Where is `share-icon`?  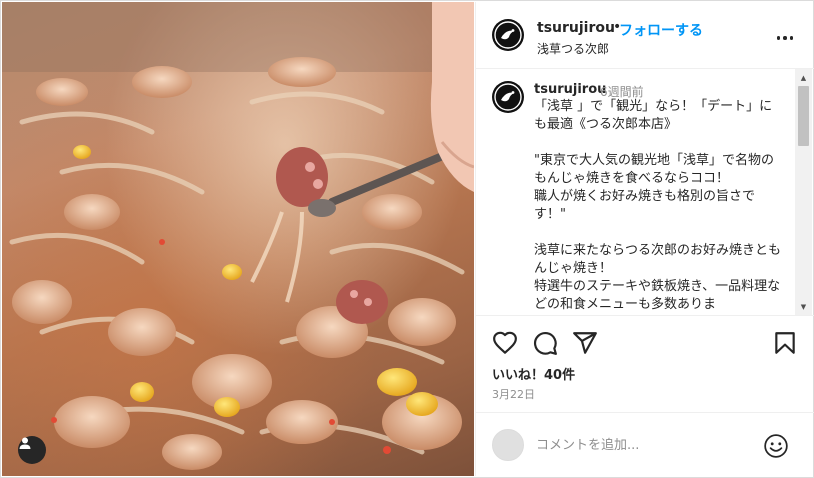 share-icon is located at coordinates (585, 343).